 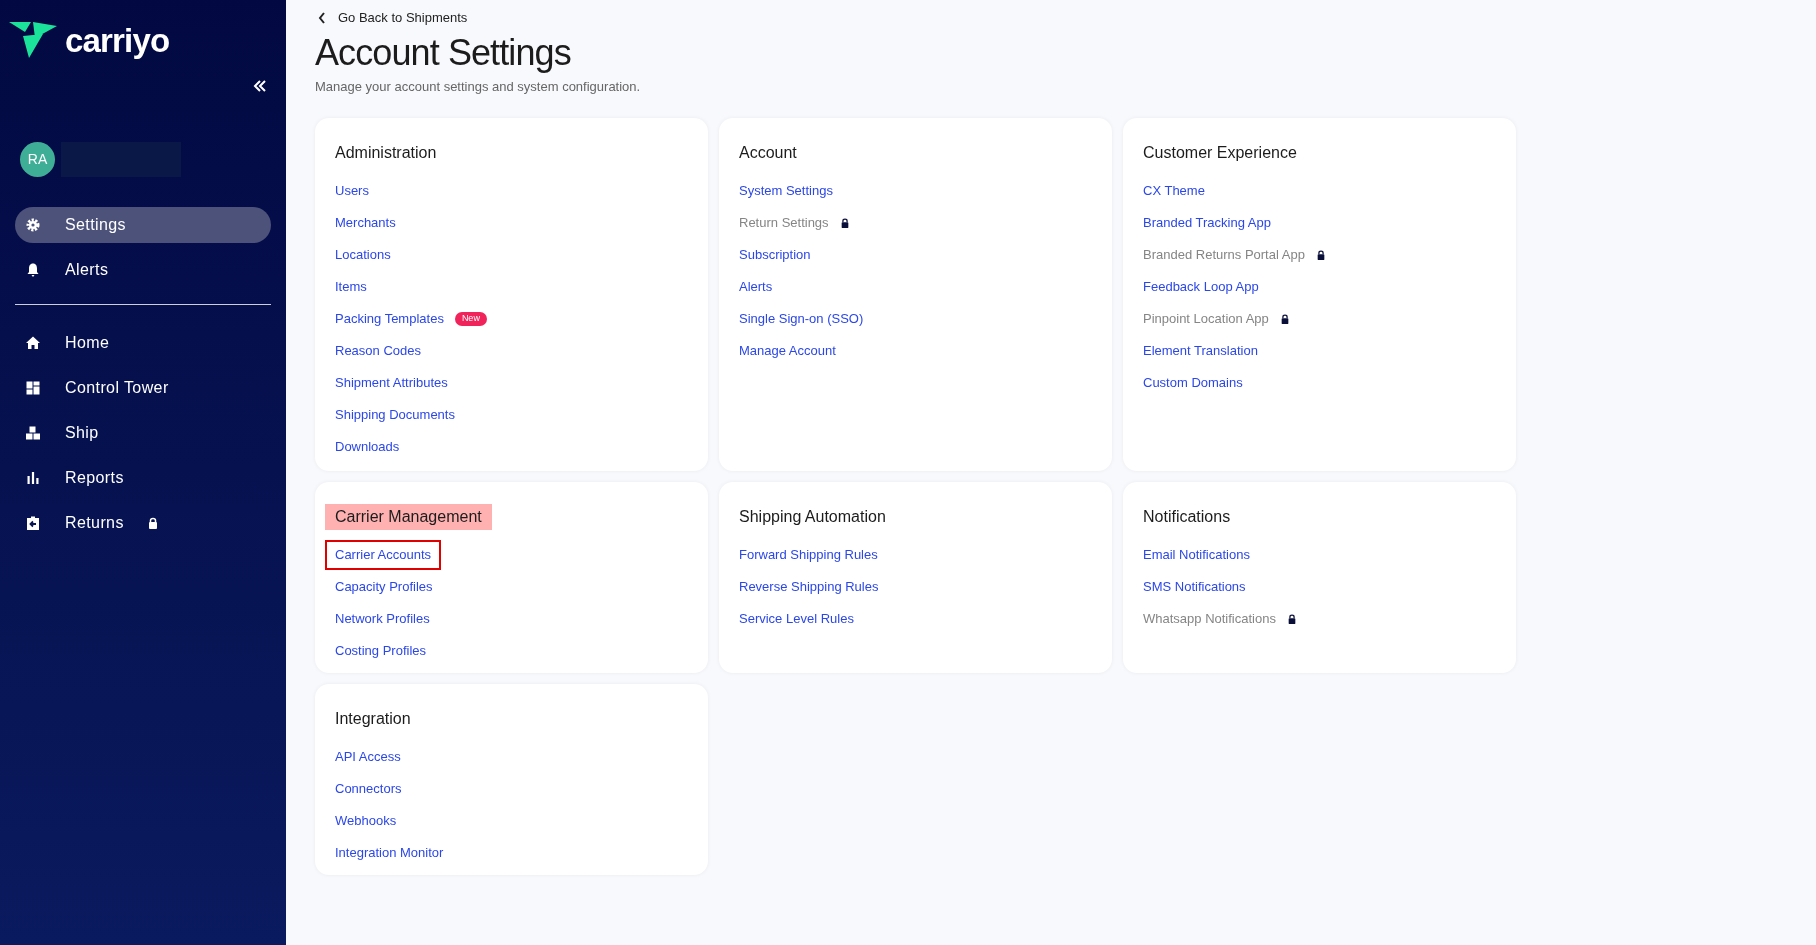 What do you see at coordinates (768, 153) in the screenshot?
I see `card-title: Account` at bounding box center [768, 153].